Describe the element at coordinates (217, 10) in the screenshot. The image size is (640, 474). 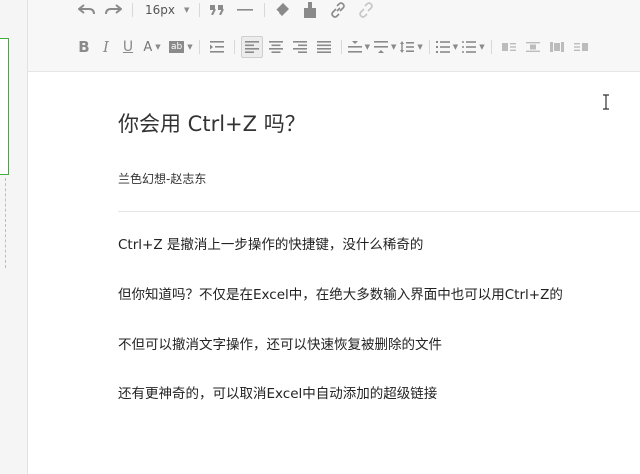
I see `blockquote-icon` at that location.